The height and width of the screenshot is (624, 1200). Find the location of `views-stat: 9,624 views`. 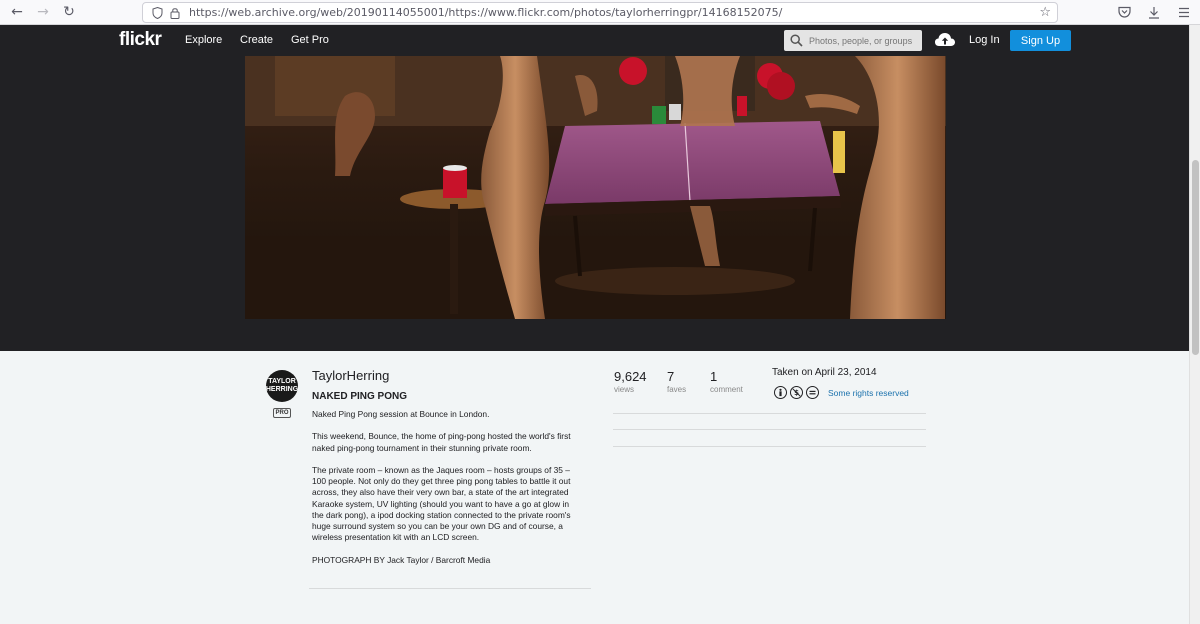

views-stat: 9,624 views is located at coordinates (630, 381).